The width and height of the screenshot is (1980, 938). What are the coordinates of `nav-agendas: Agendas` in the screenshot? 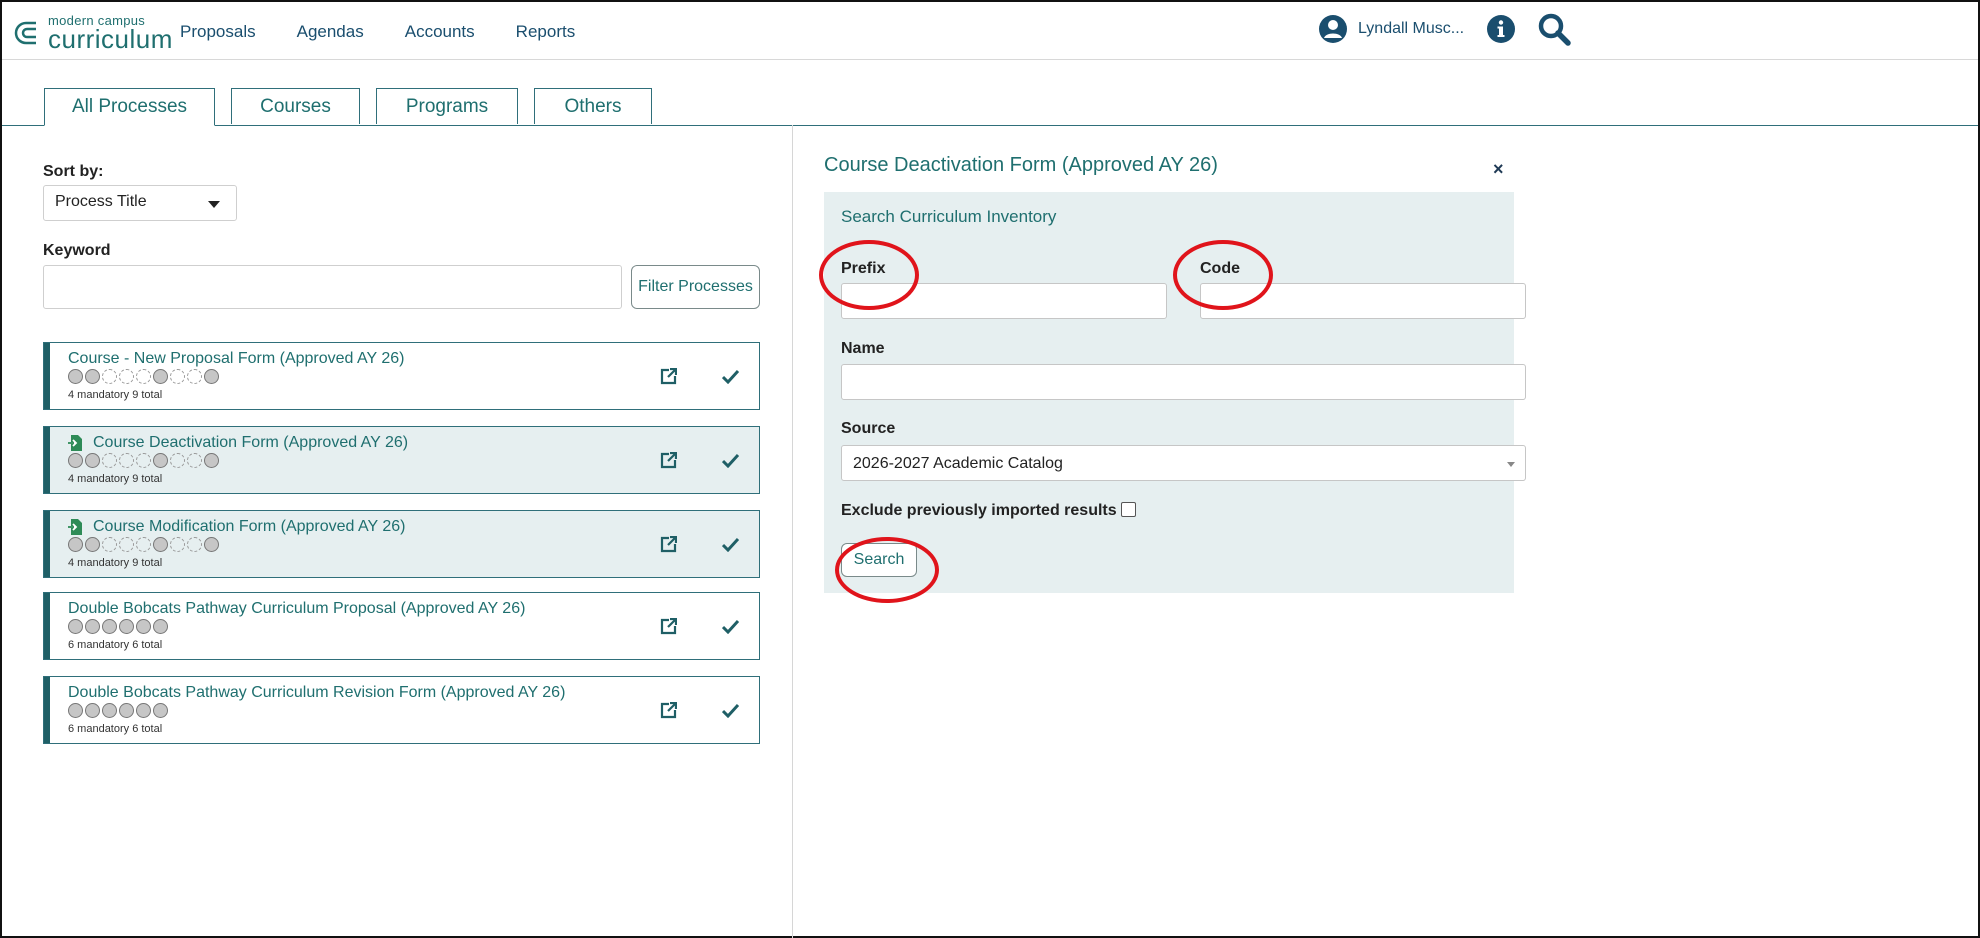 It's located at (330, 32).